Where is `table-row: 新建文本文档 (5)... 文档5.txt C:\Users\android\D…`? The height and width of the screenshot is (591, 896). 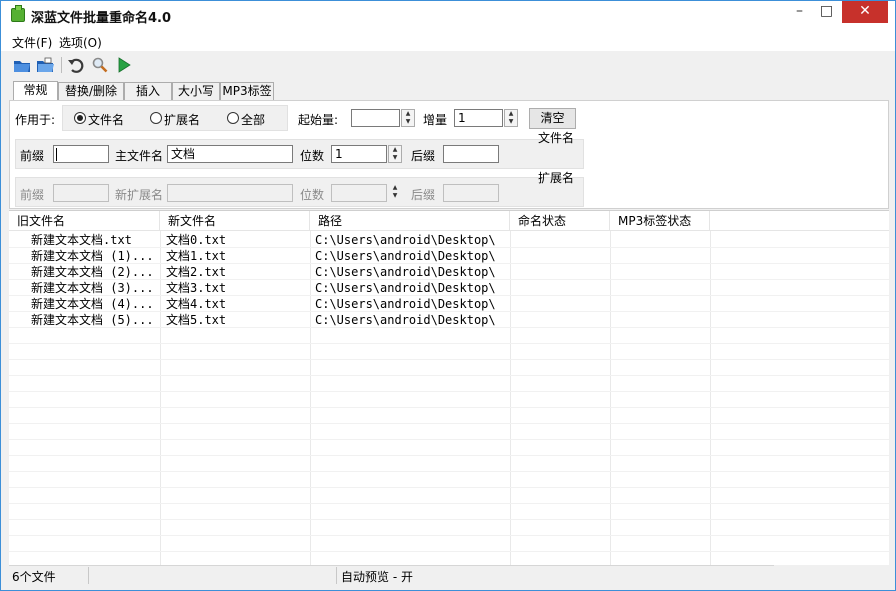
table-row: 新建文本文档 (5)... 文档5.txt C:\Users\android\D… is located at coordinates (449, 320).